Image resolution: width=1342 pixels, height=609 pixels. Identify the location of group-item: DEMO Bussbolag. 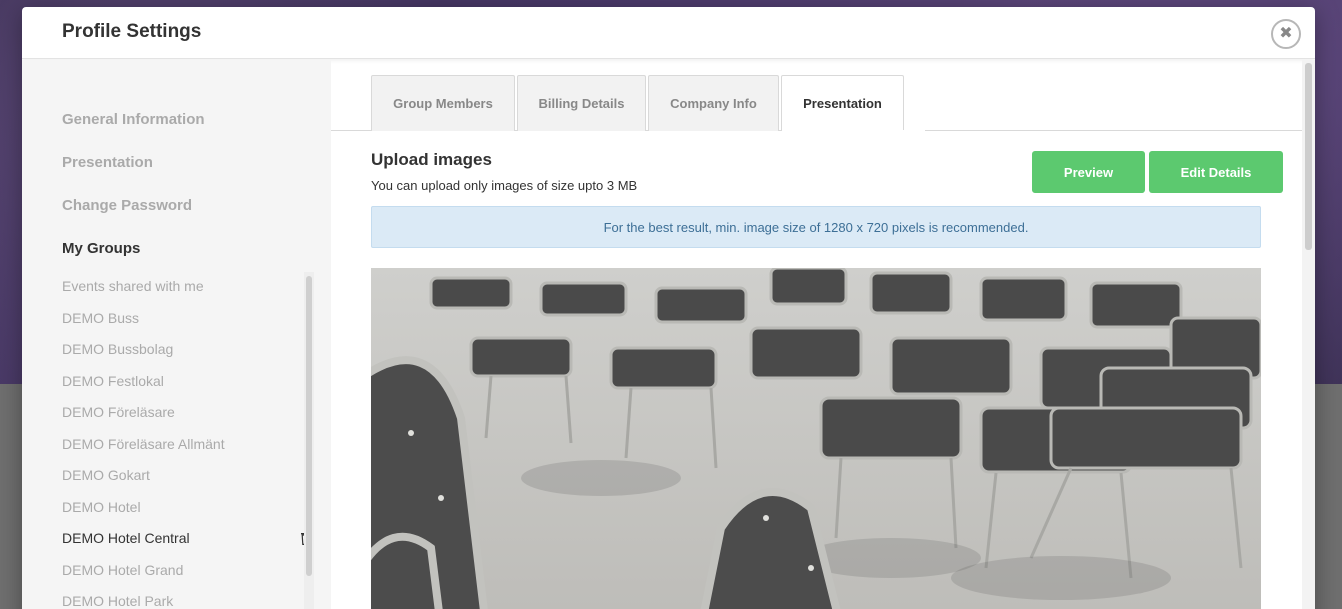
(187, 356).